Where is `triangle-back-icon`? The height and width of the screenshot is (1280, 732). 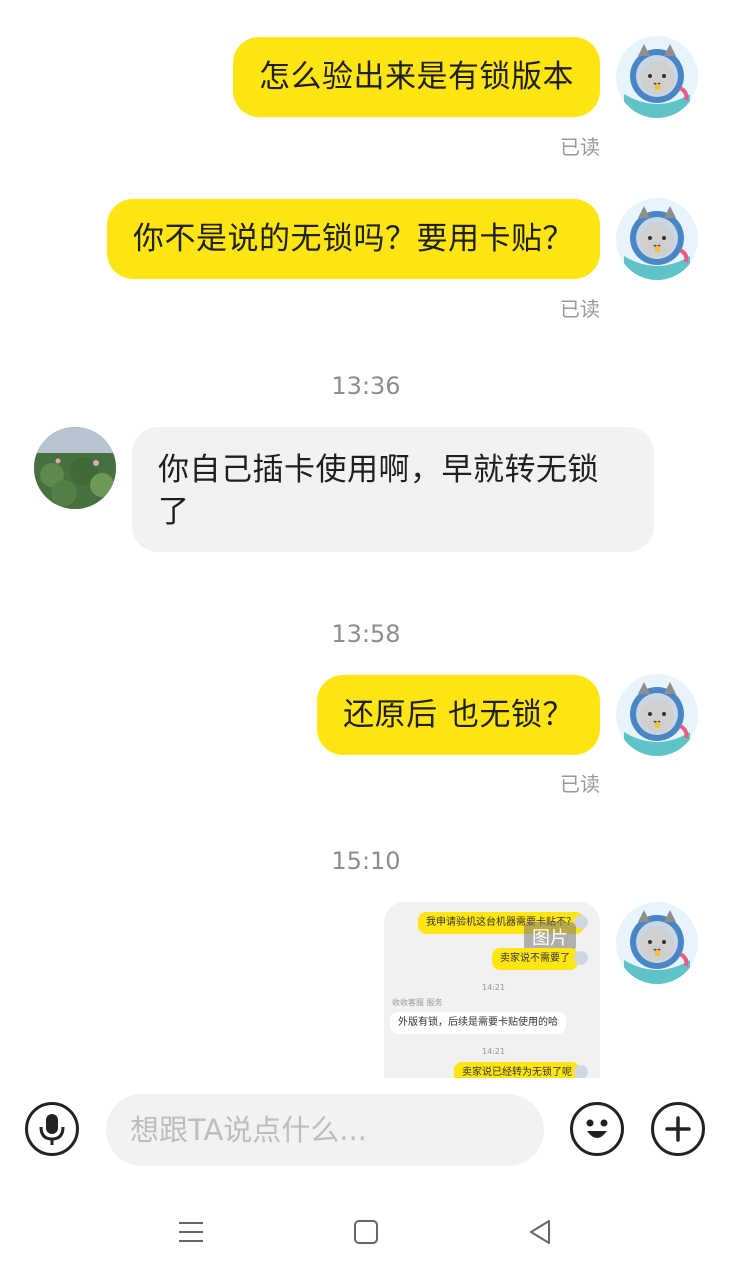 triangle-back-icon is located at coordinates (540, 1232).